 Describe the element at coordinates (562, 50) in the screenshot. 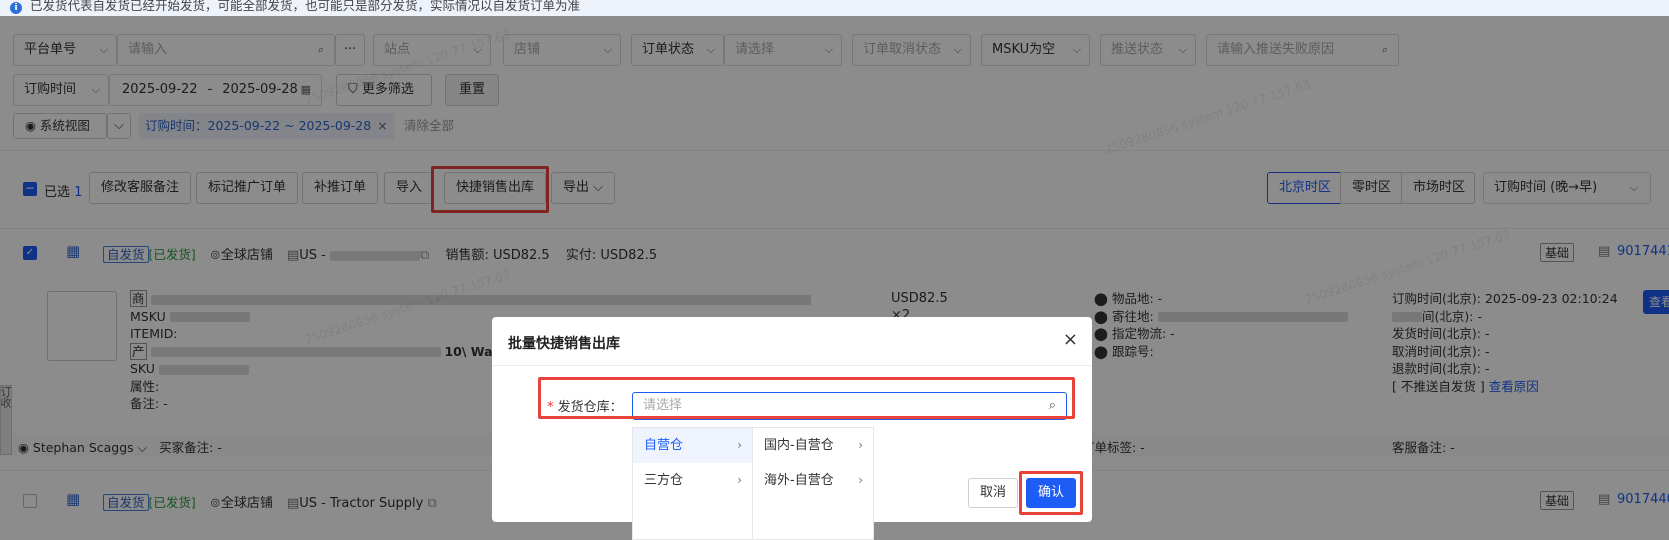

I see `shop-select: 店铺 ⌵` at that location.